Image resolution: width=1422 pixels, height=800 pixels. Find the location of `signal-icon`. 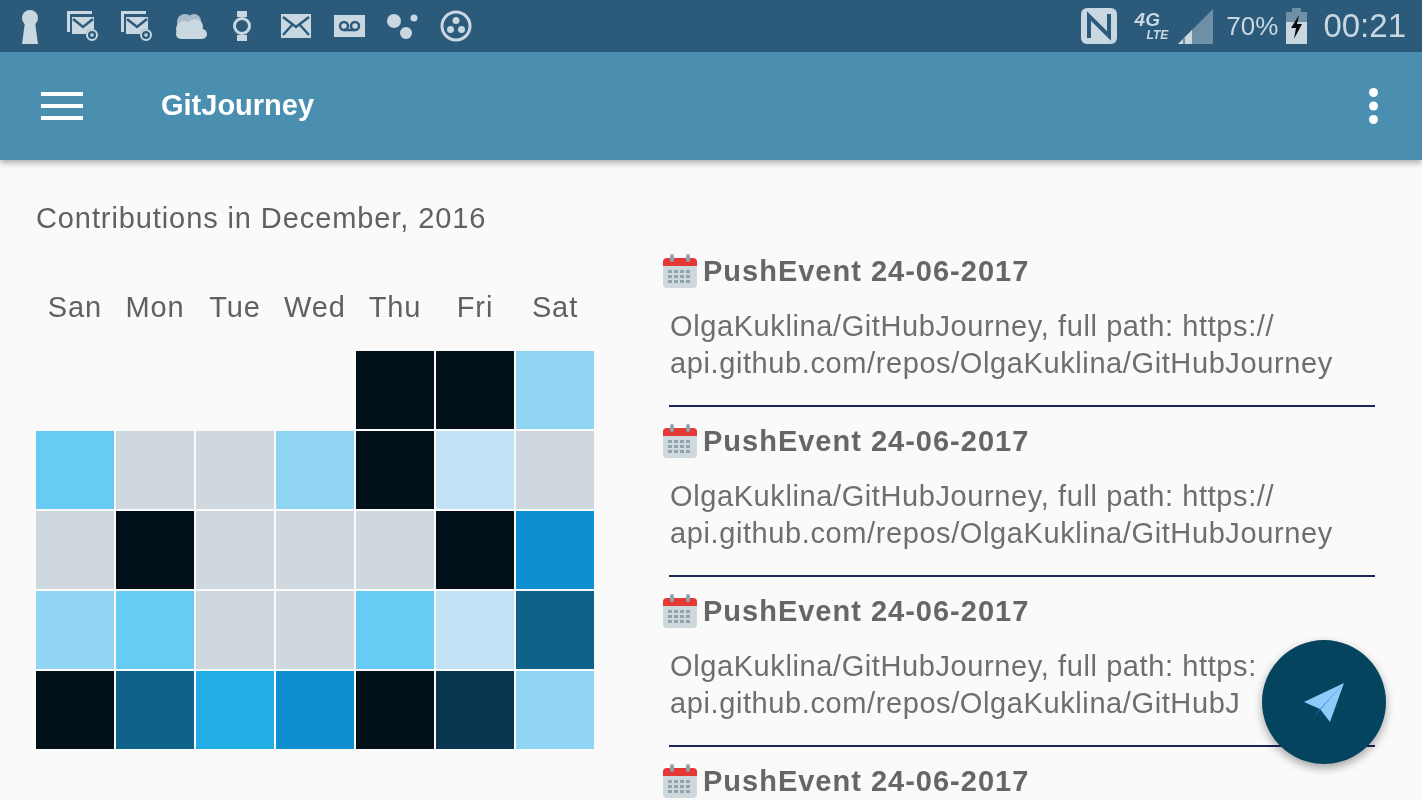

signal-icon is located at coordinates (1196, 26).